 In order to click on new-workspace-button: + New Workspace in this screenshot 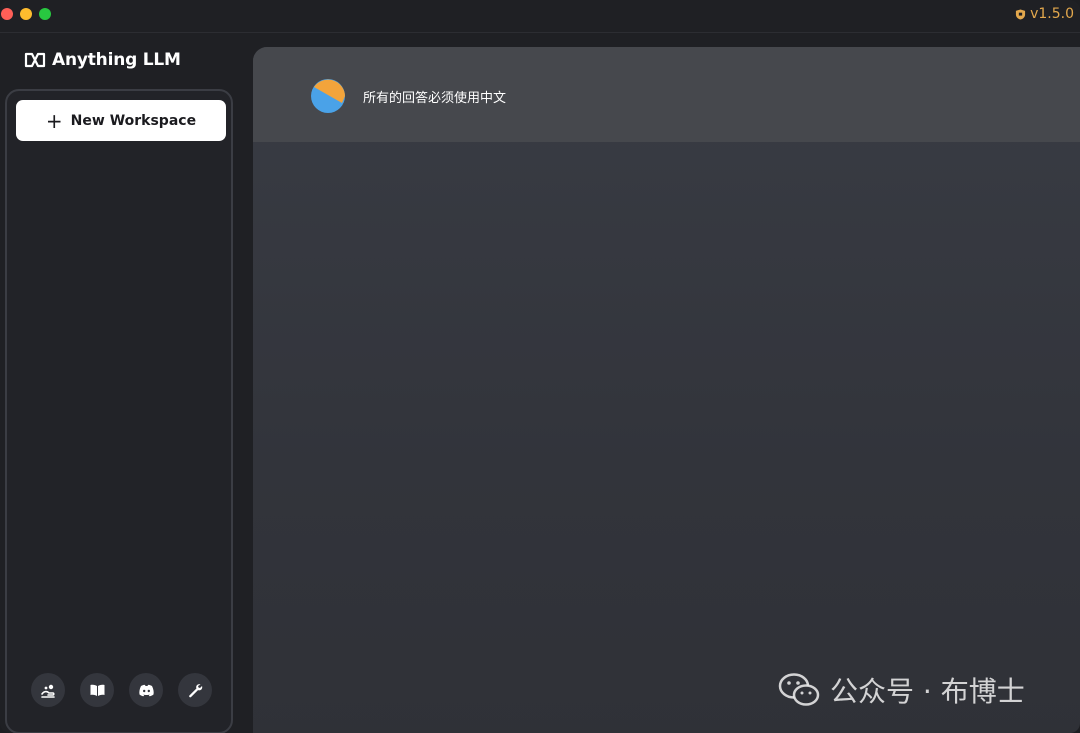, I will do `click(121, 120)`.